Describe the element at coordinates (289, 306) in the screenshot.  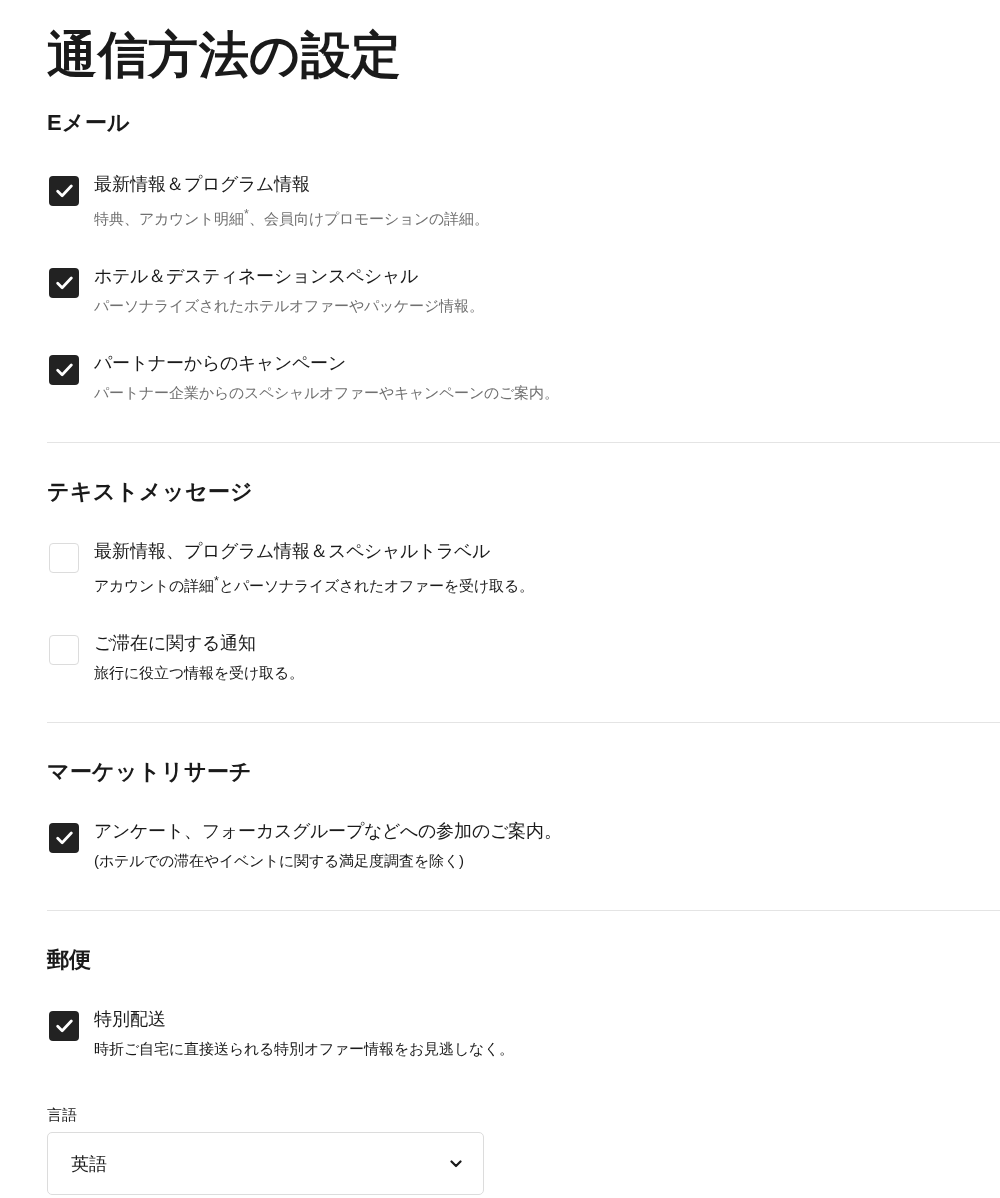
I see `option-description: パーソナライズされたホテルオファーやパッケージ情報。` at that location.